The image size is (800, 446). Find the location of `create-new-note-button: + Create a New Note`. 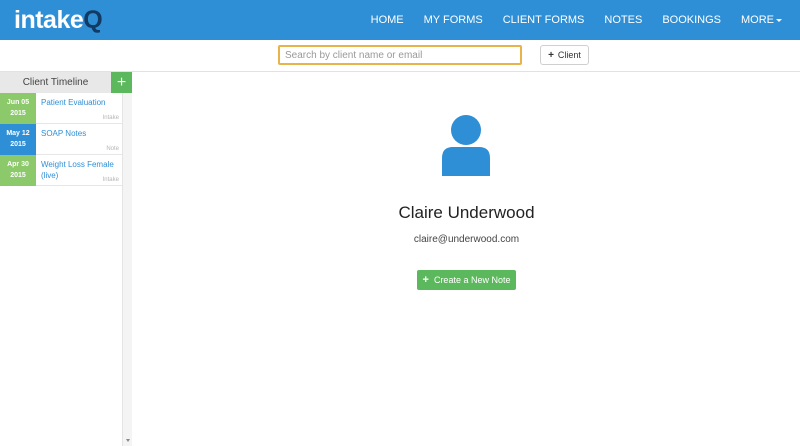

create-new-note-button: + Create a New Note is located at coordinates (466, 280).